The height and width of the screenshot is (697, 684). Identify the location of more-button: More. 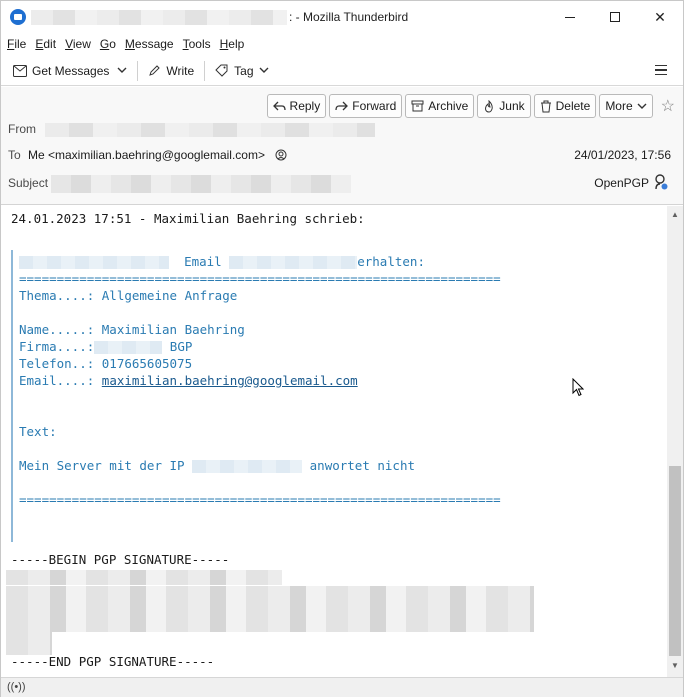
(626, 106).